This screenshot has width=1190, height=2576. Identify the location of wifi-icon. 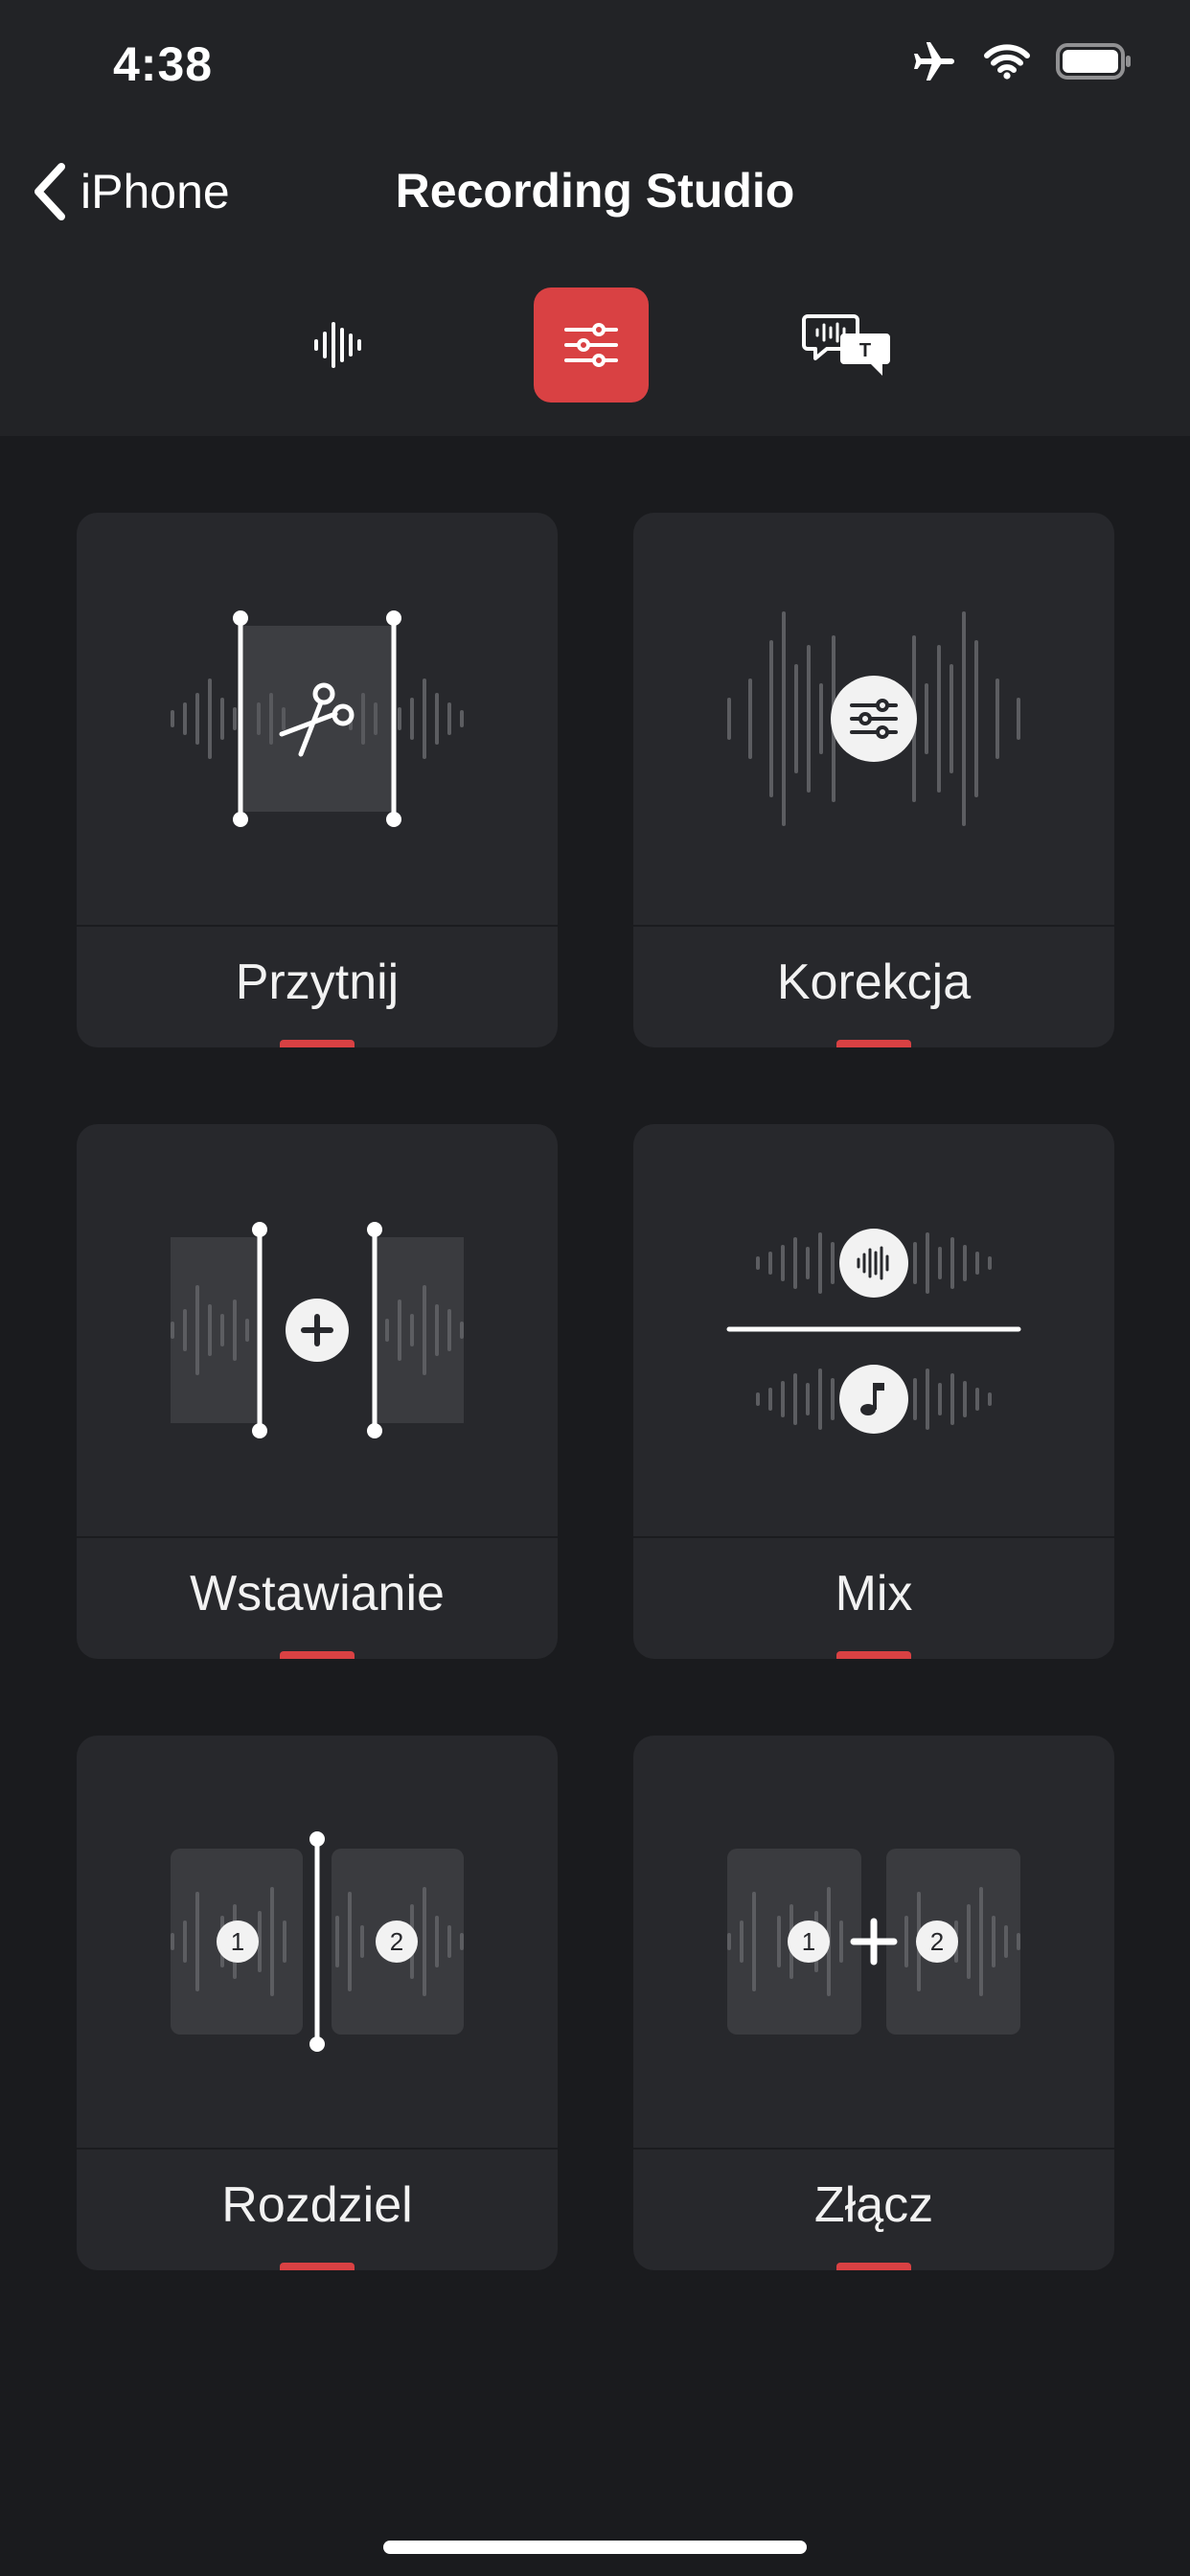
(1007, 62).